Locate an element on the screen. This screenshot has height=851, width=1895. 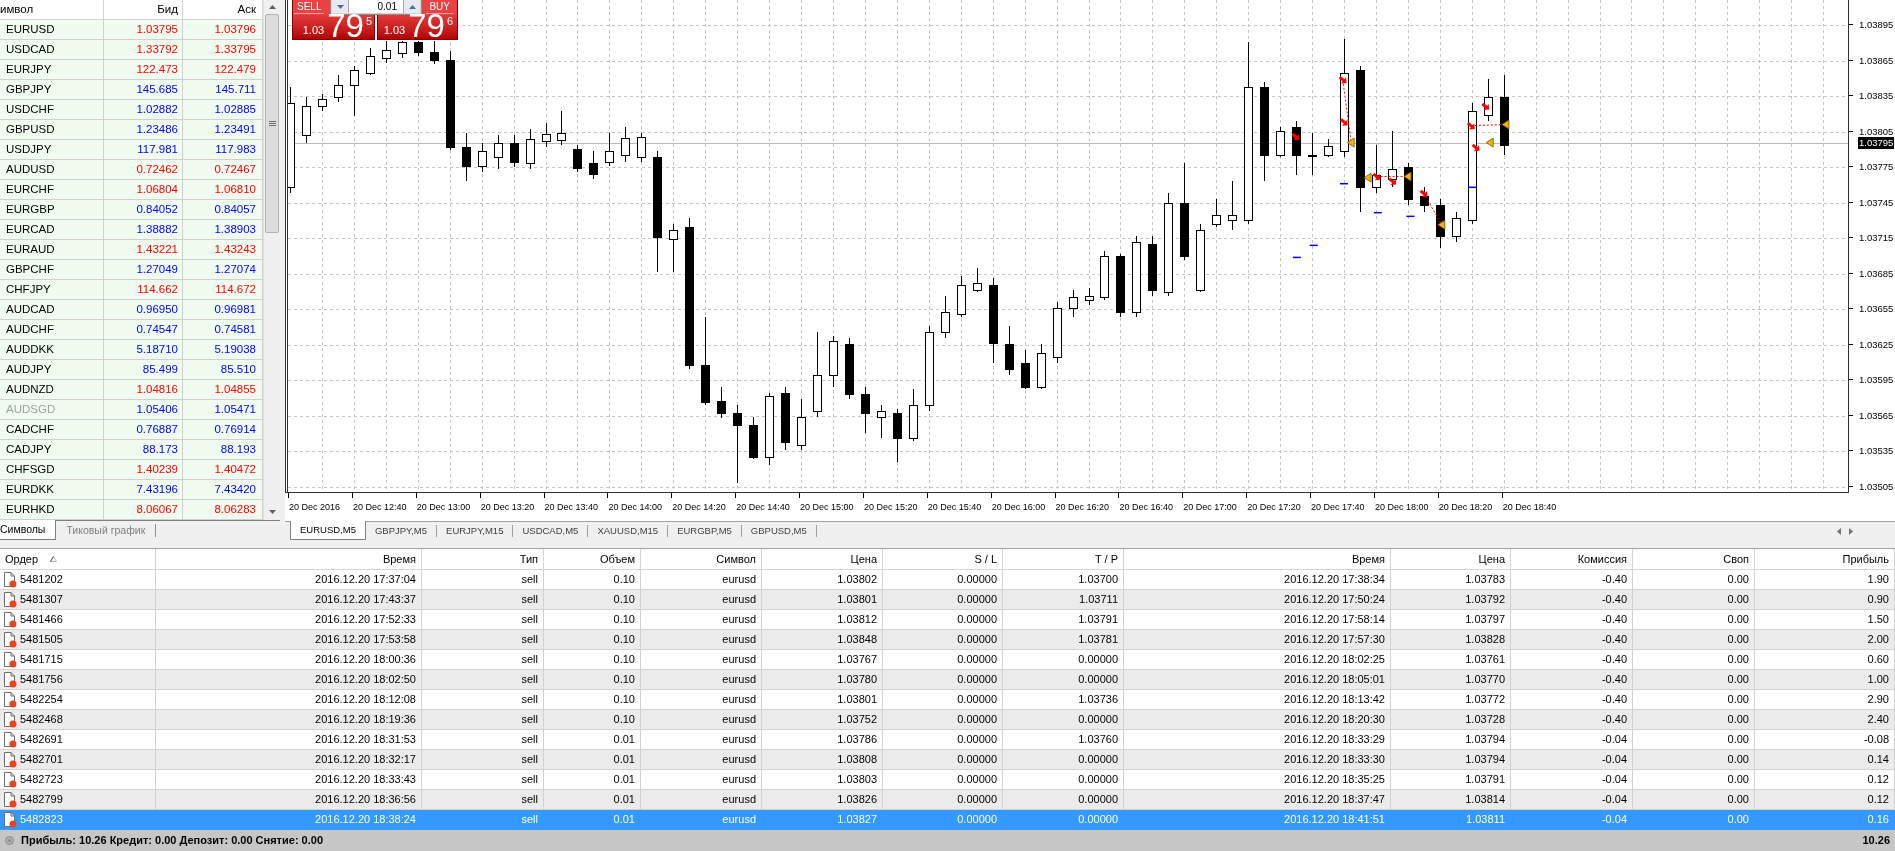
price-label: 1.03655 is located at coordinates (1876, 309).